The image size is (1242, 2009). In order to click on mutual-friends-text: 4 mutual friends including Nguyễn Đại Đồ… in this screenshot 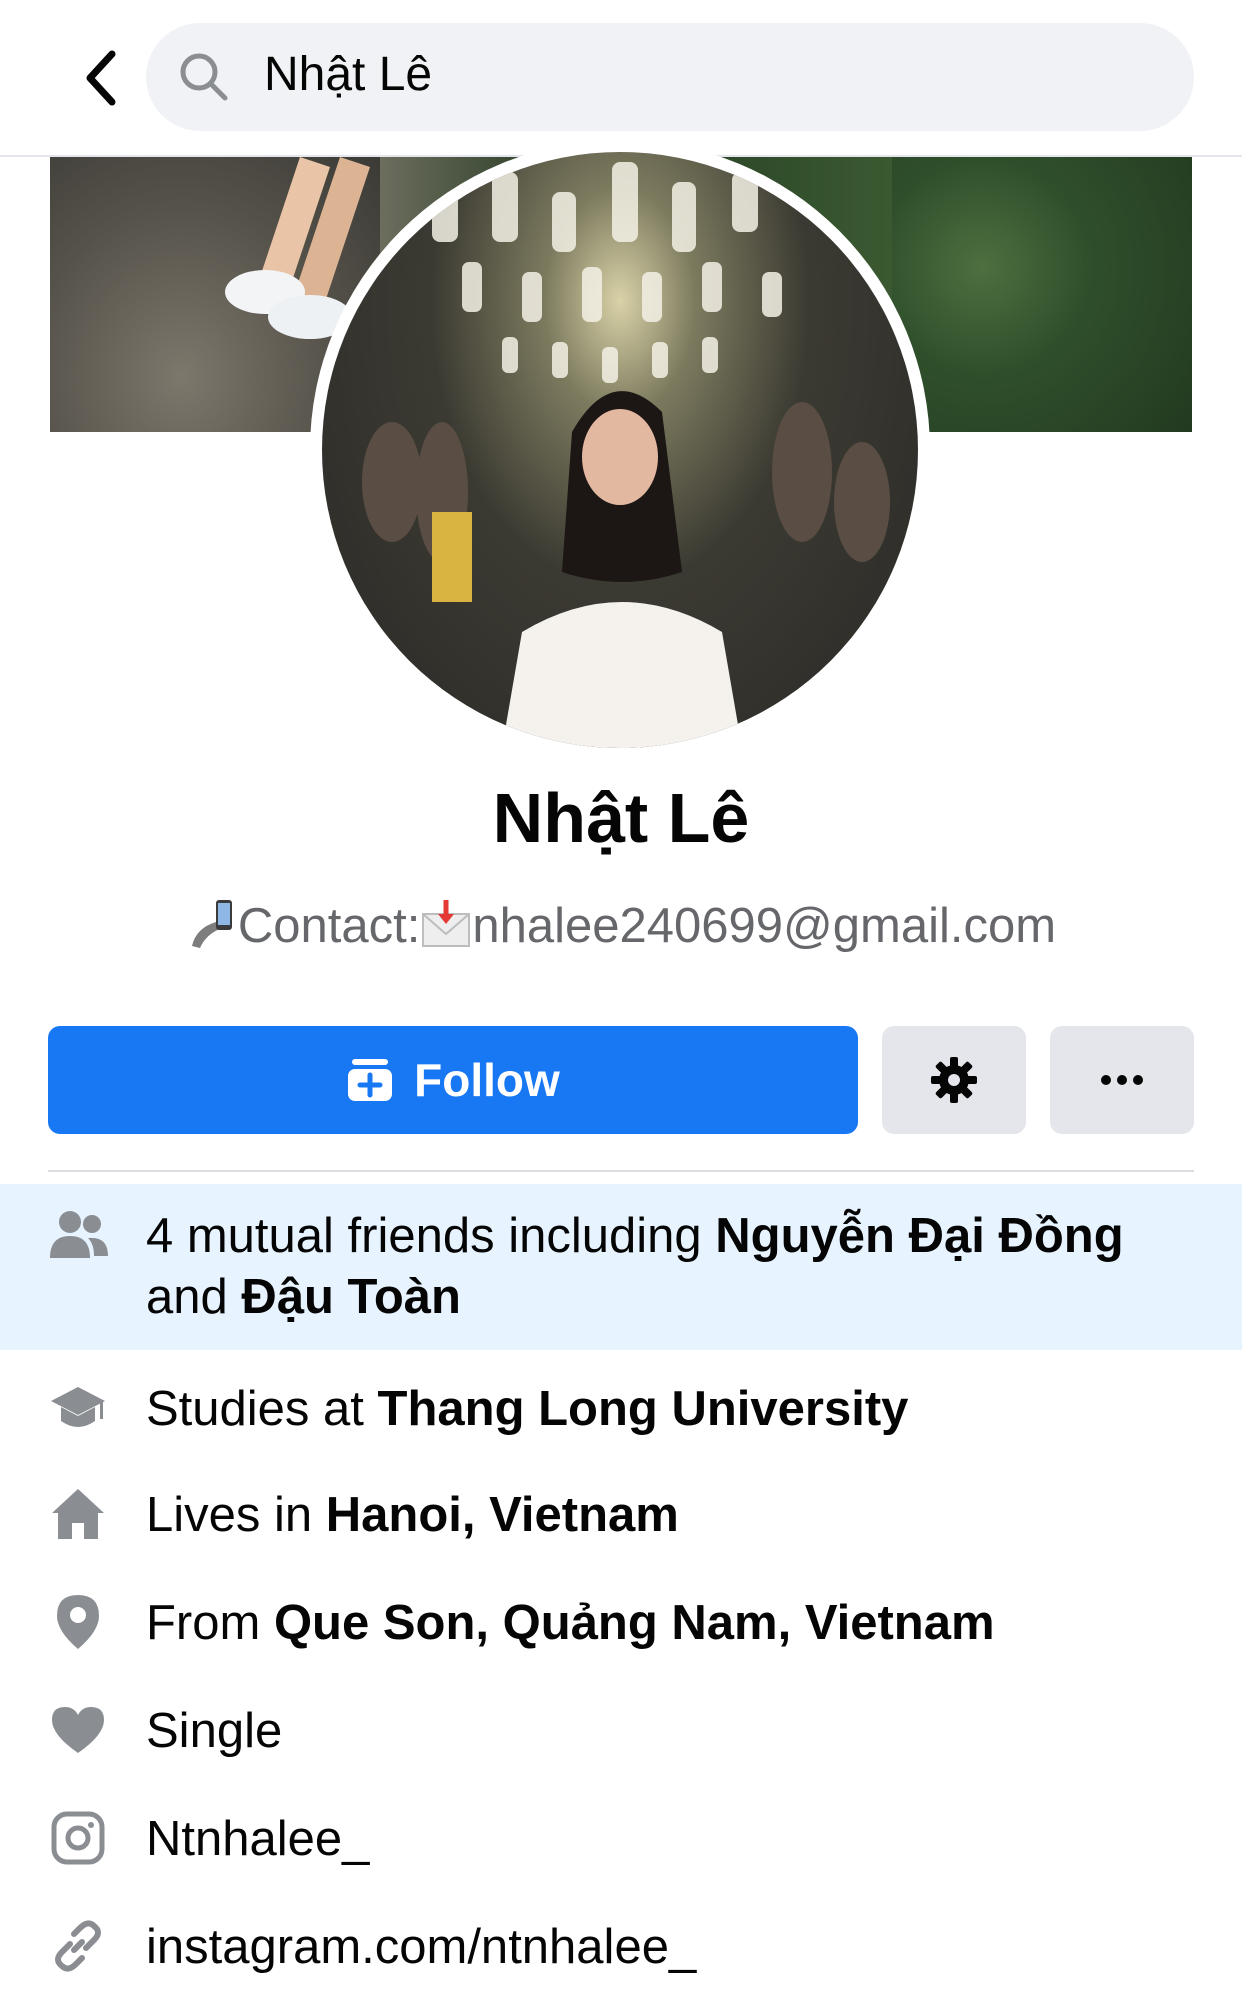, I will do `click(676, 1267)`.